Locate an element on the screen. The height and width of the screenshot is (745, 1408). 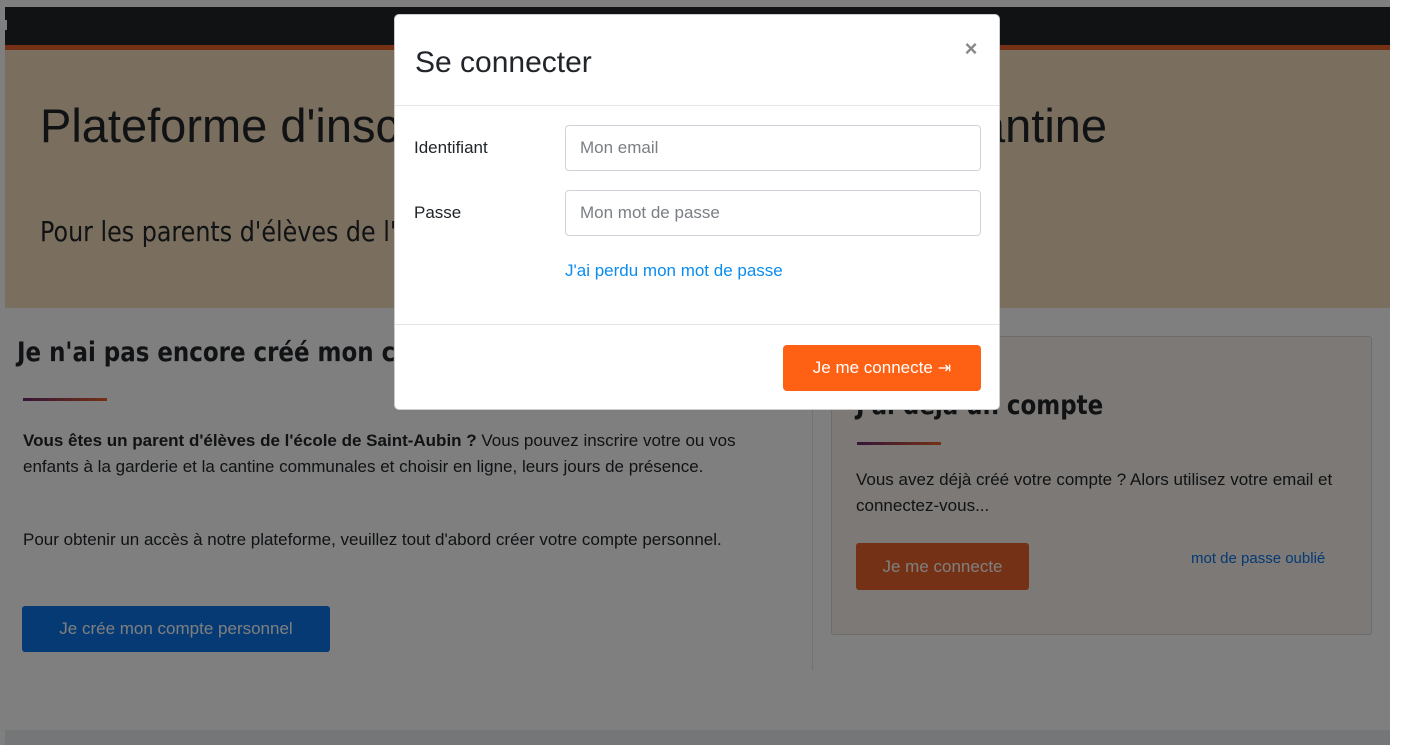
password-label: Passe is located at coordinates (438, 212).